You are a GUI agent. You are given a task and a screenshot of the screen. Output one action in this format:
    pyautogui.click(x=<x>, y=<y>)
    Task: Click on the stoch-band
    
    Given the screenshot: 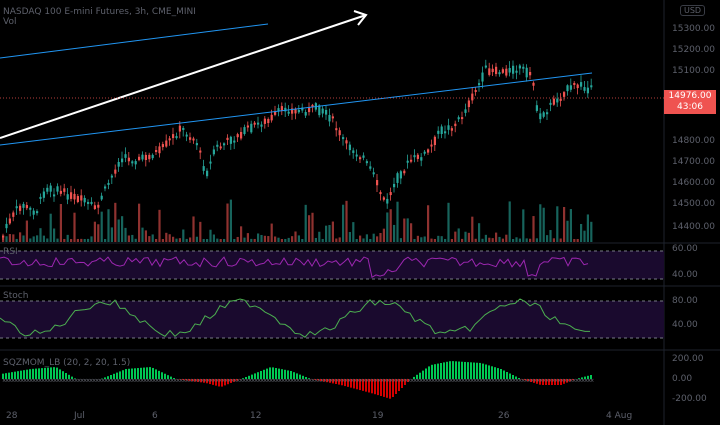 What is the action you would take?
    pyautogui.click(x=332, y=319)
    